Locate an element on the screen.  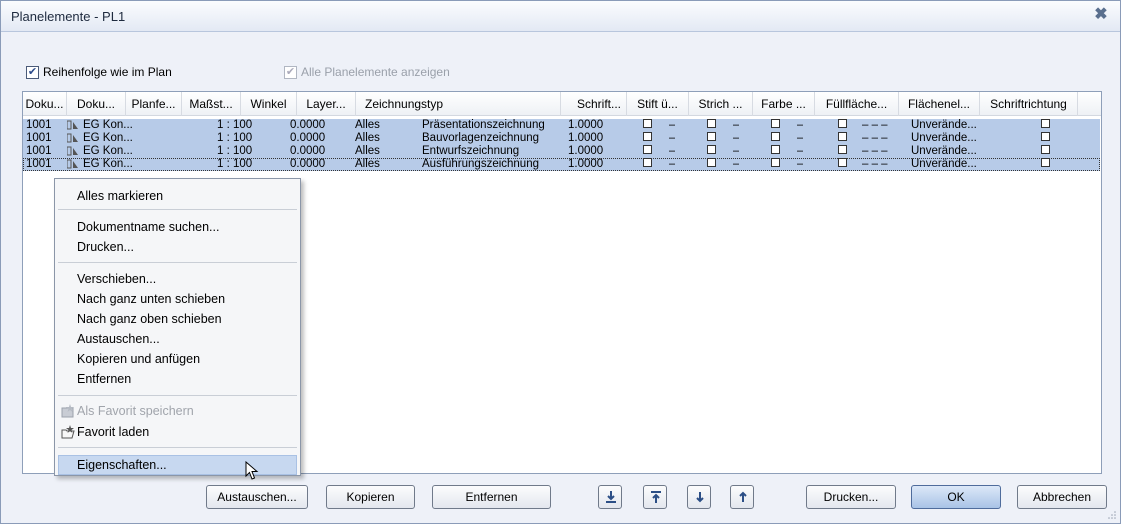
move-to-top-button is located at coordinates (655, 497).